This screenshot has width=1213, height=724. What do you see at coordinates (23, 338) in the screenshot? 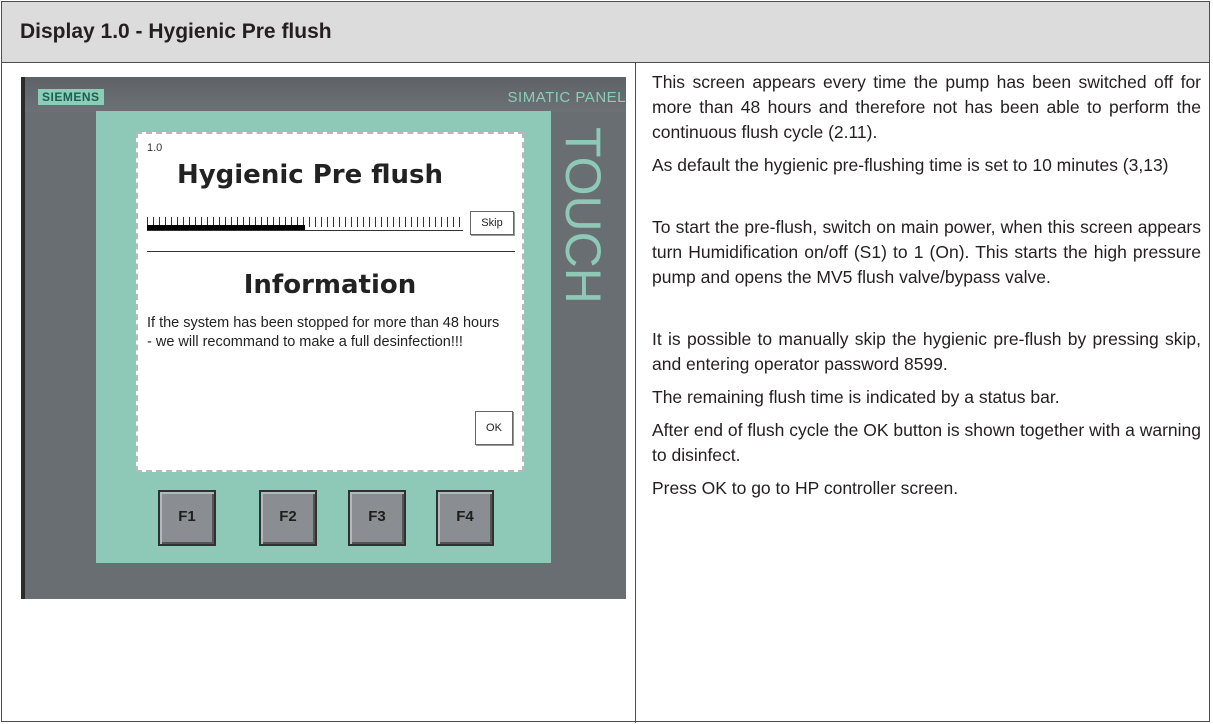
I see `panel-frame-edge` at bounding box center [23, 338].